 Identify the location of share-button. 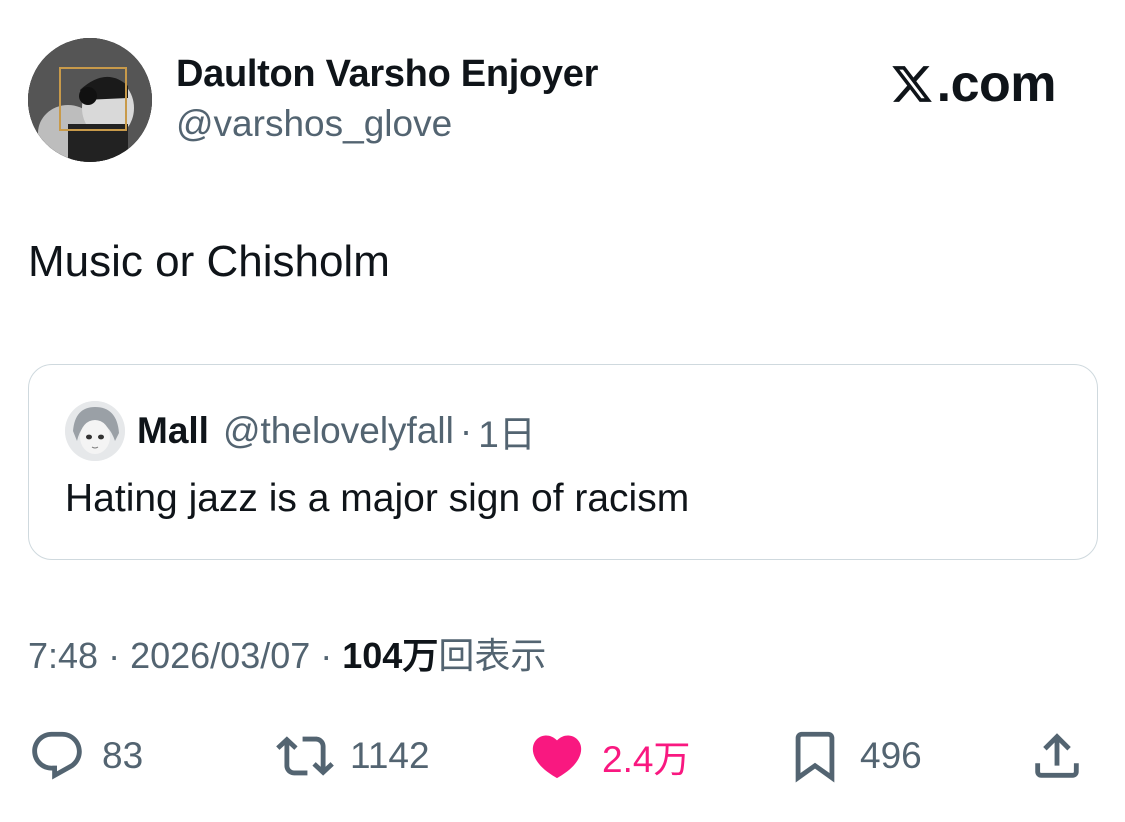
(1057, 756).